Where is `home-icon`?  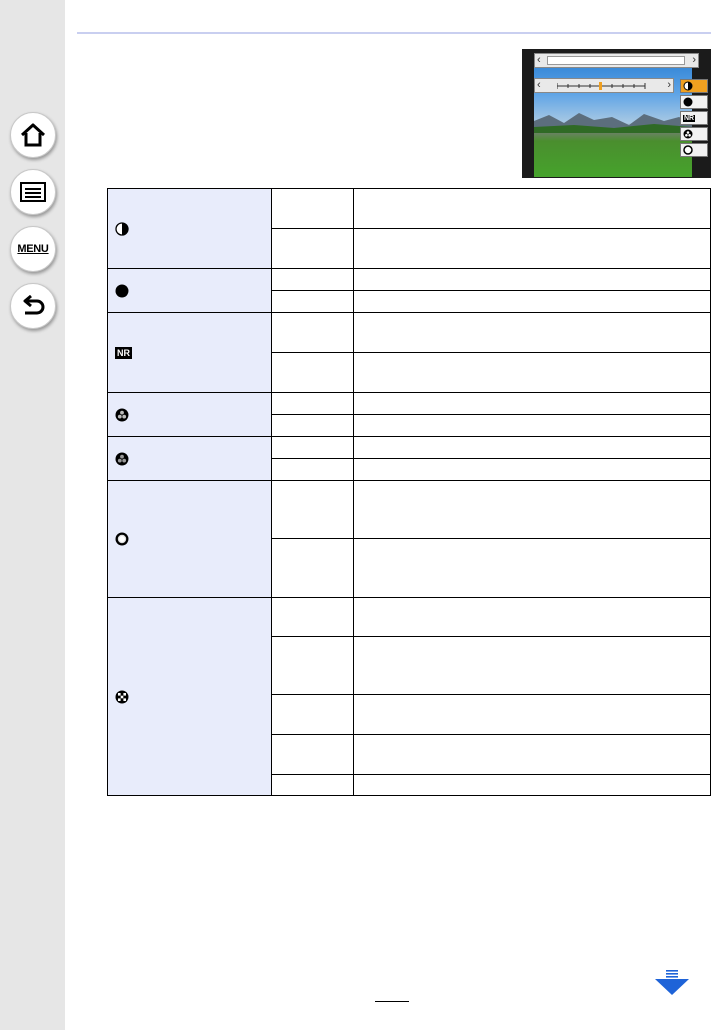 home-icon is located at coordinates (33, 135).